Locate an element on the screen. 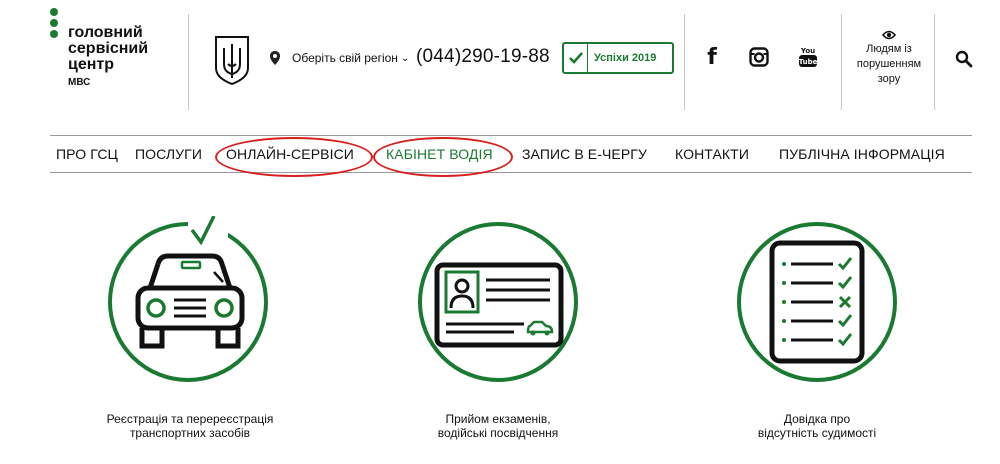  service-label-line: Реєстрація та перереєстрація is located at coordinates (190, 419).